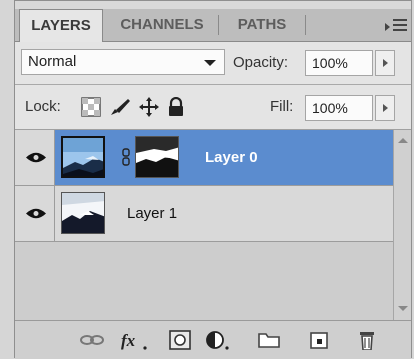  What do you see at coordinates (339, 63) in the screenshot?
I see `opacity-field: 100%` at bounding box center [339, 63].